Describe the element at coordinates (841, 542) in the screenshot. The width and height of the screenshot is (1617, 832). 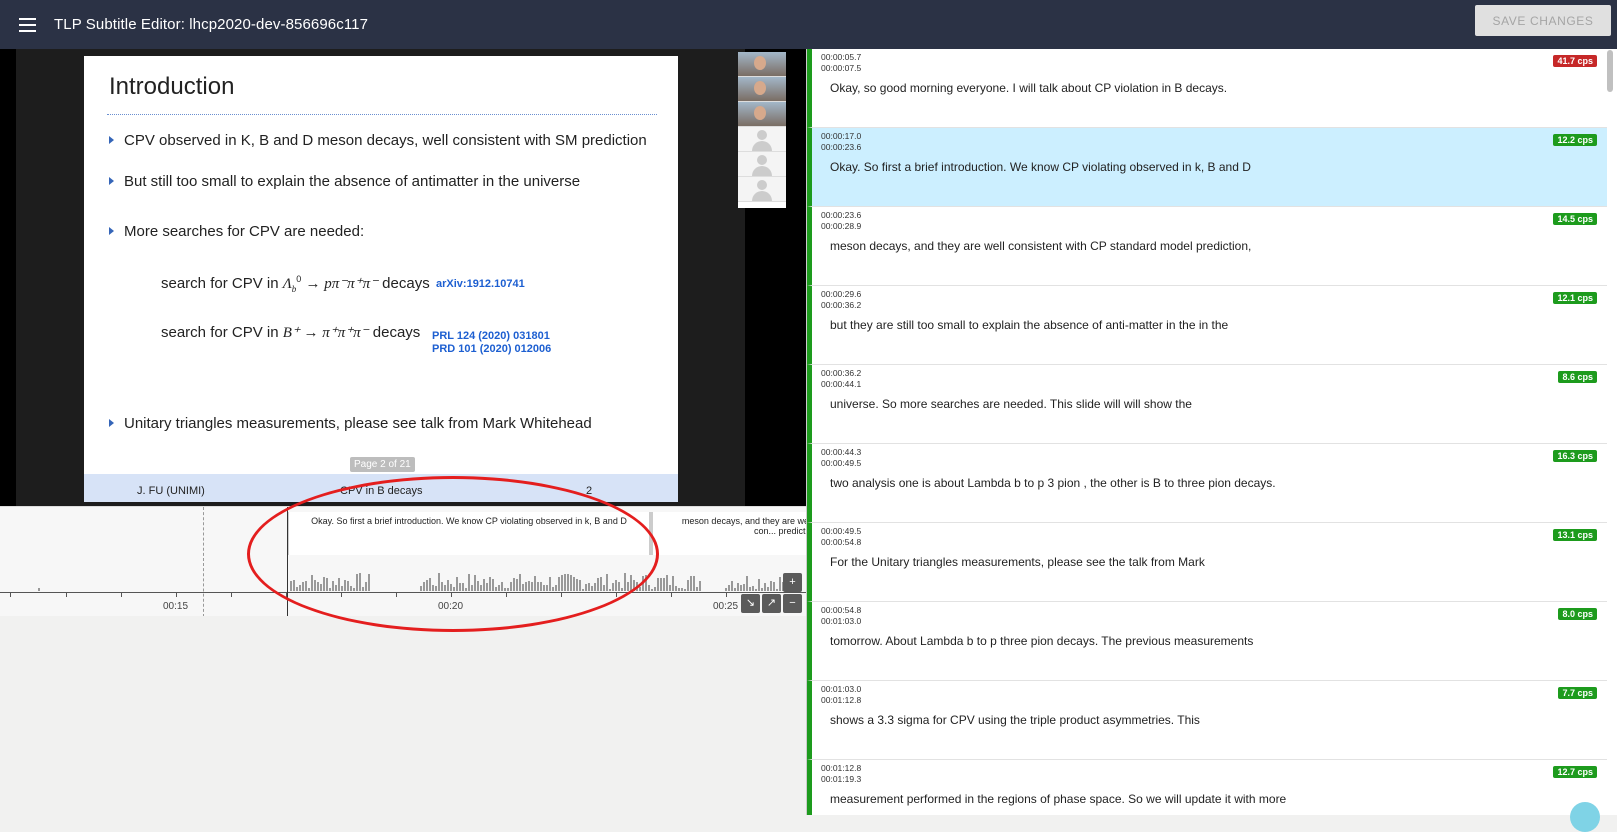
I see `end-time: 00:00:54.8` at that location.